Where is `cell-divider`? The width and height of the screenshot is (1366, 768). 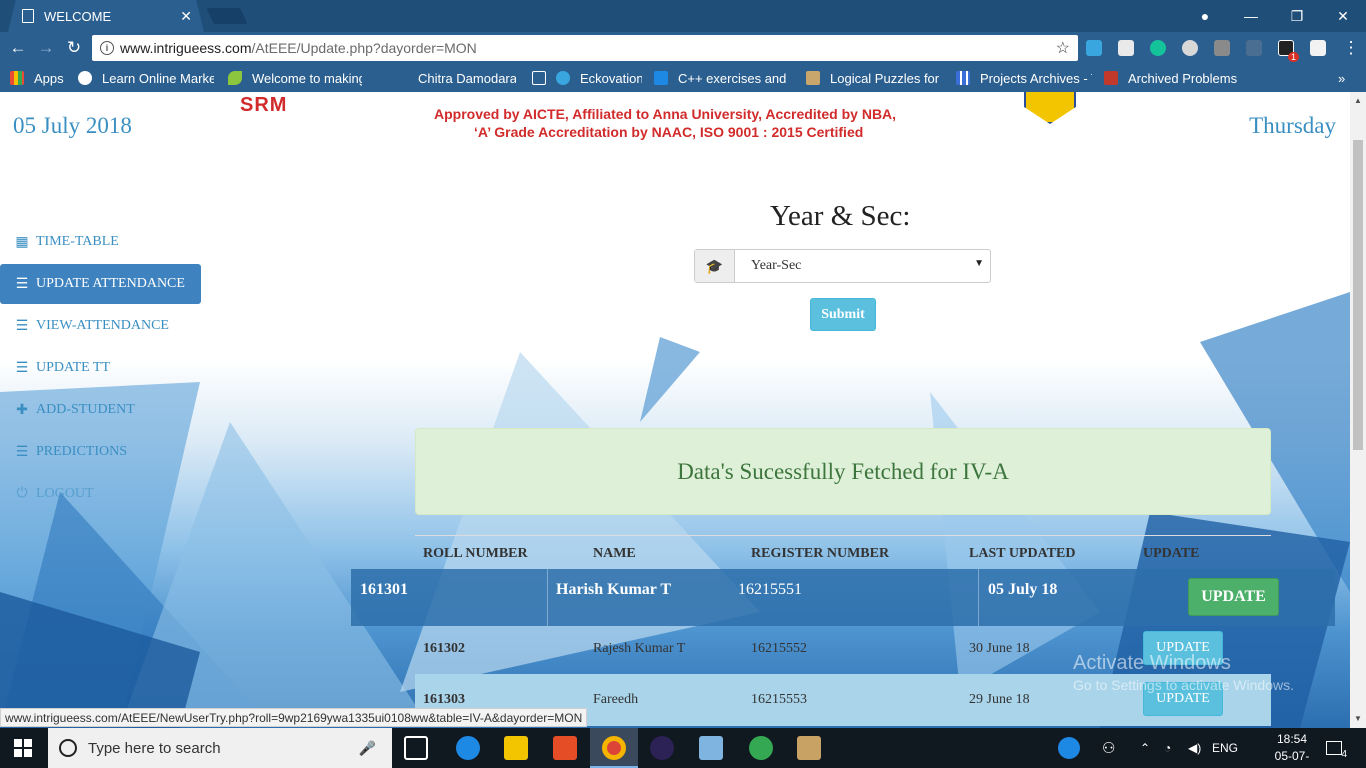 cell-divider is located at coordinates (547, 597).